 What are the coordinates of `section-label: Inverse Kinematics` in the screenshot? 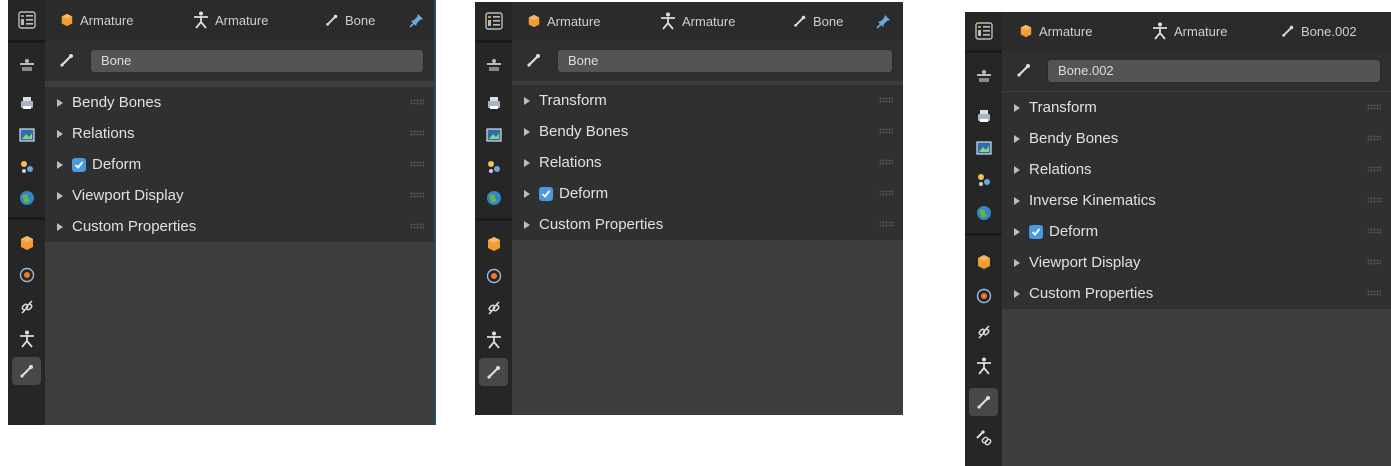 It's located at (1092, 200).